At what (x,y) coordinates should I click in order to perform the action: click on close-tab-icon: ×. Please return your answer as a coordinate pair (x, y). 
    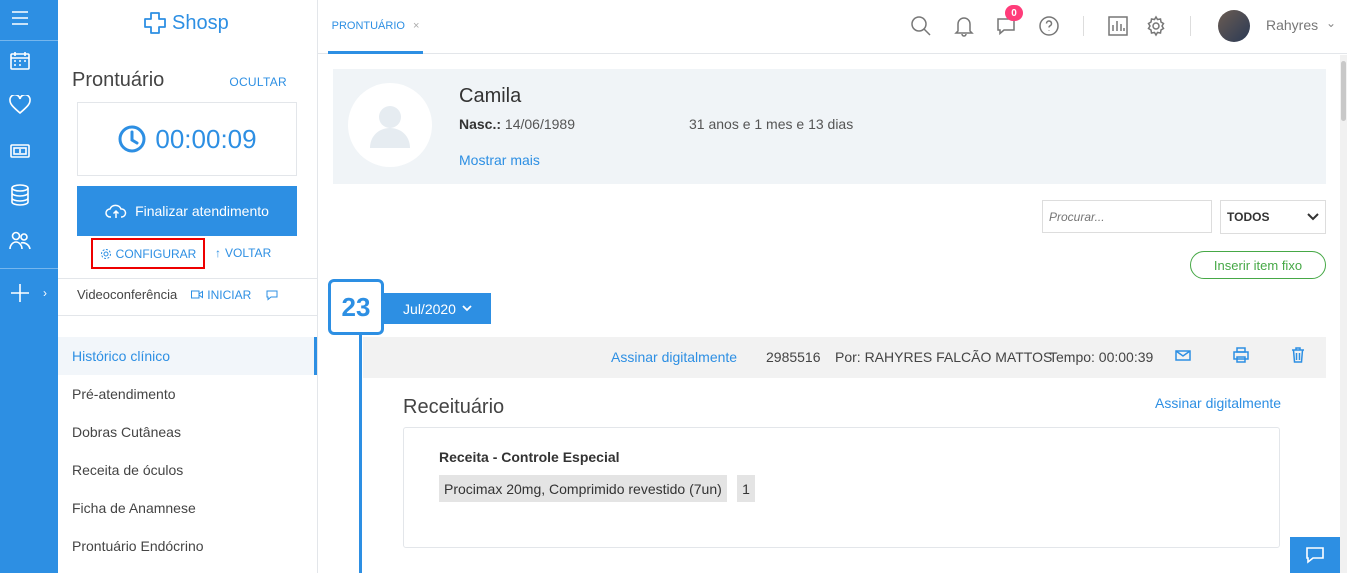
    Looking at the image, I should click on (416, 26).